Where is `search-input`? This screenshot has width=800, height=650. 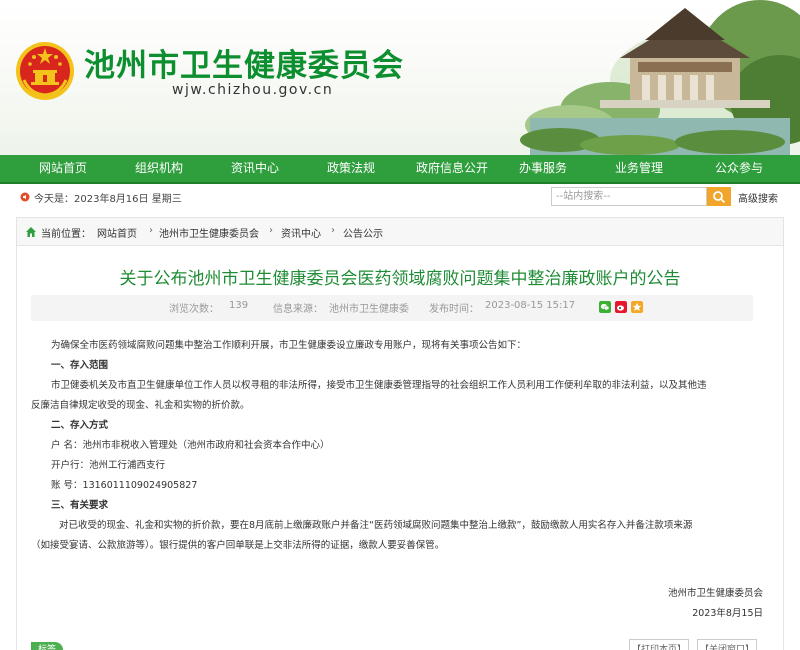 search-input is located at coordinates (629, 196).